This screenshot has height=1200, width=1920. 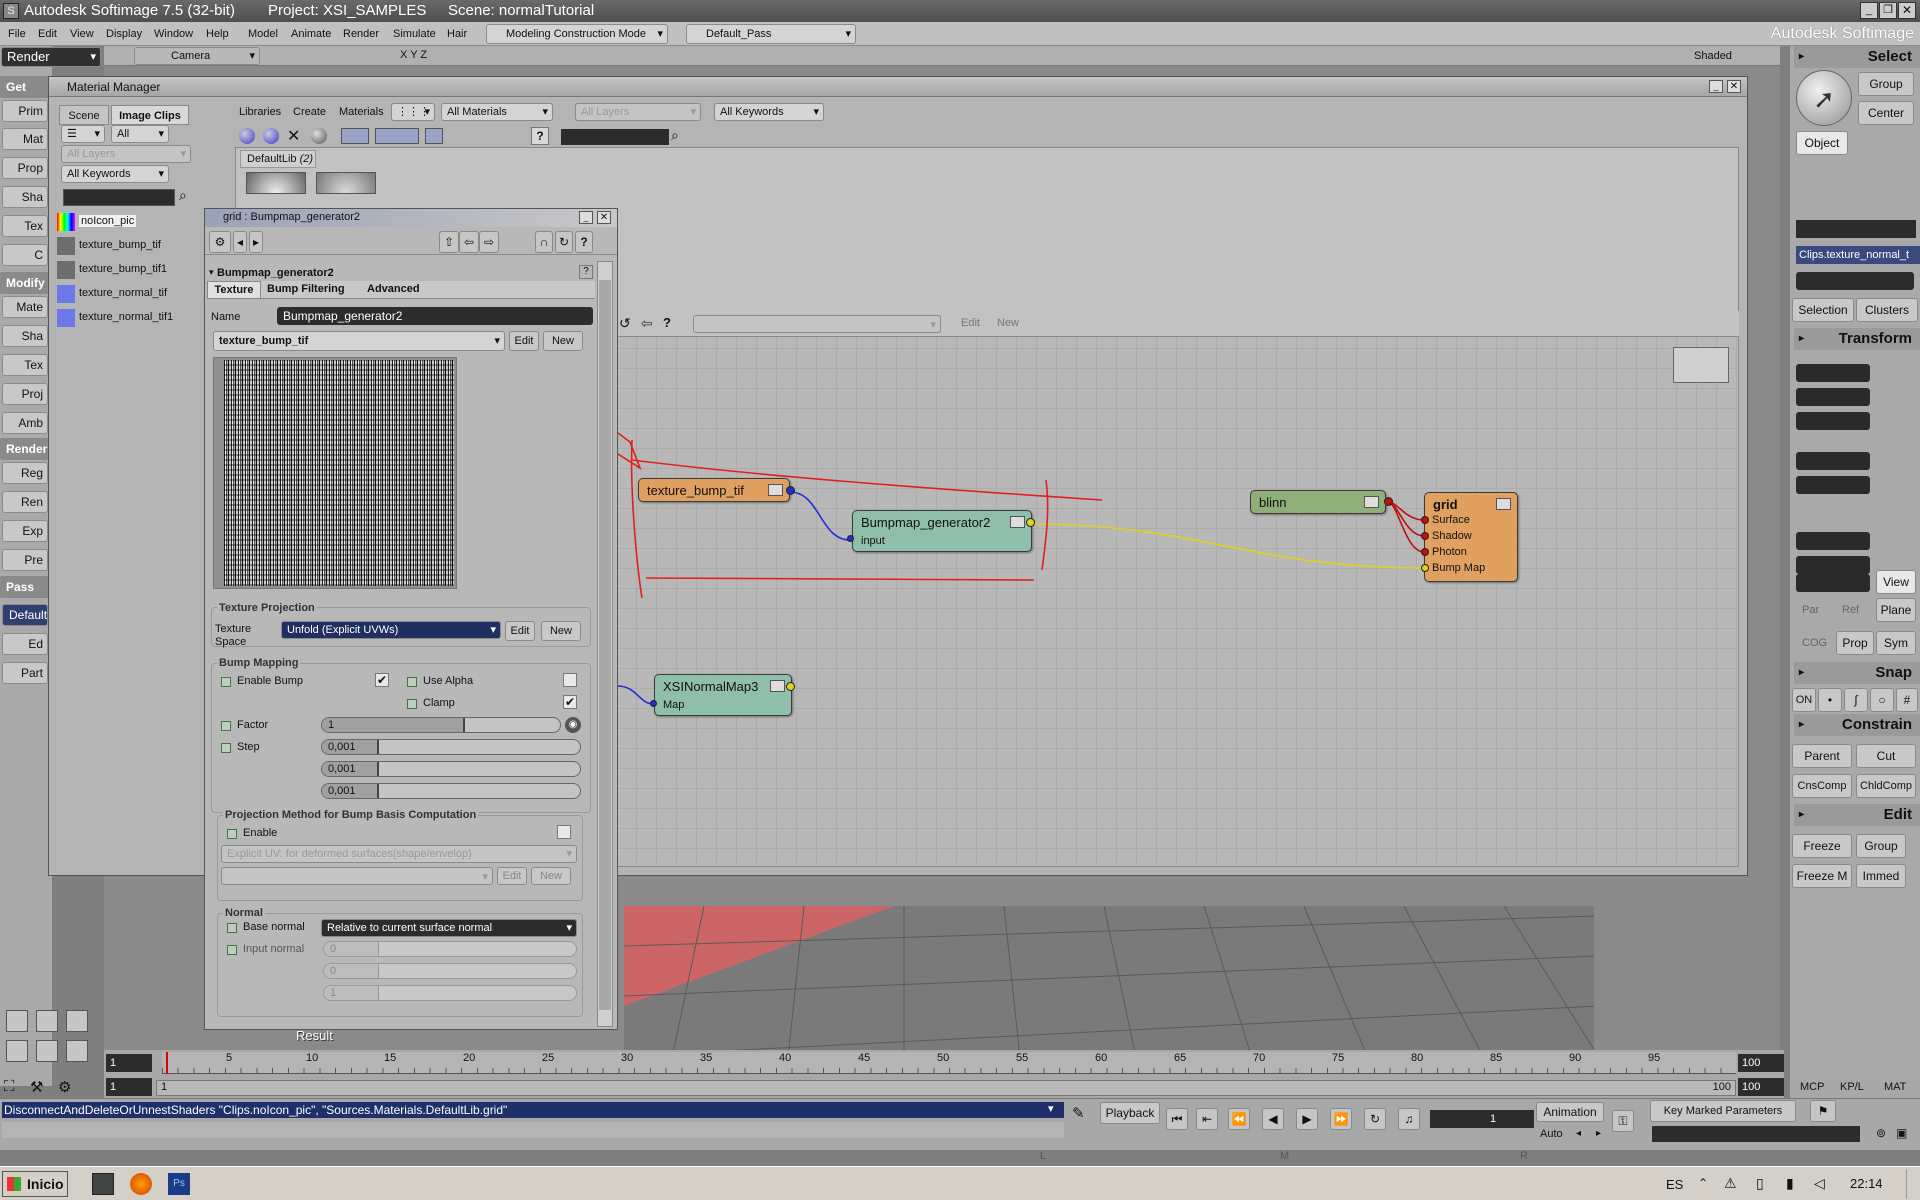 I want to click on key-prev-icon: ◂, so click(x=1578, y=1133).